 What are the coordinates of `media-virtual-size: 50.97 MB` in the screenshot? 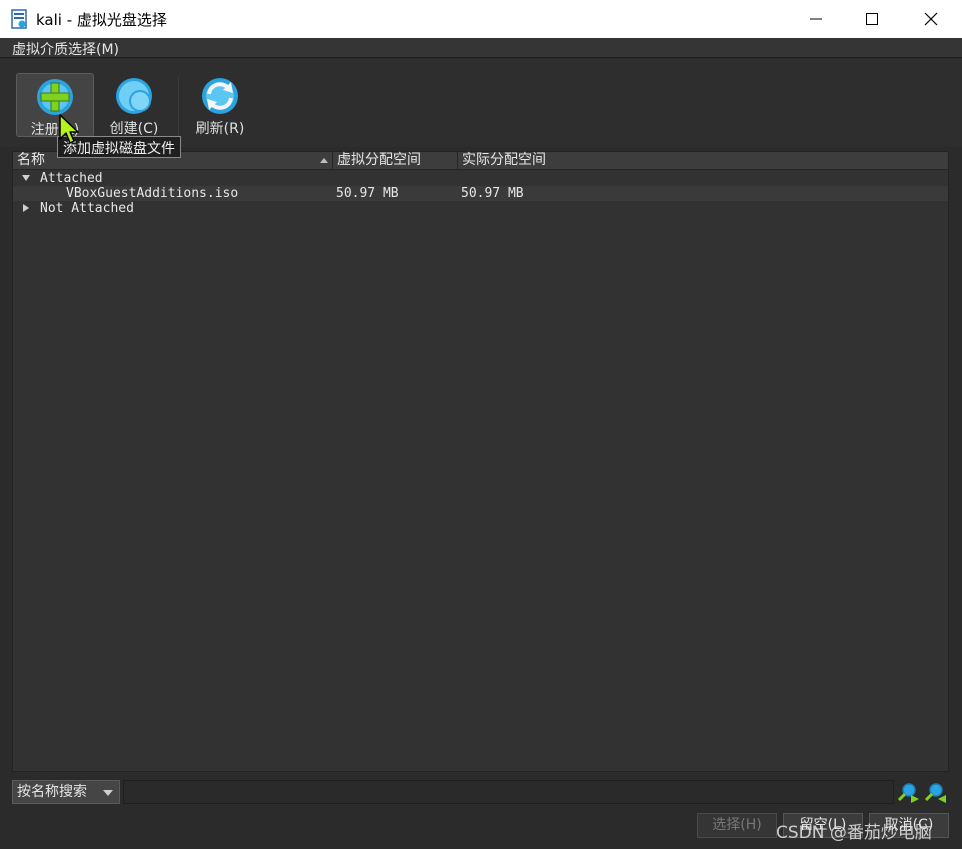 It's located at (367, 193).